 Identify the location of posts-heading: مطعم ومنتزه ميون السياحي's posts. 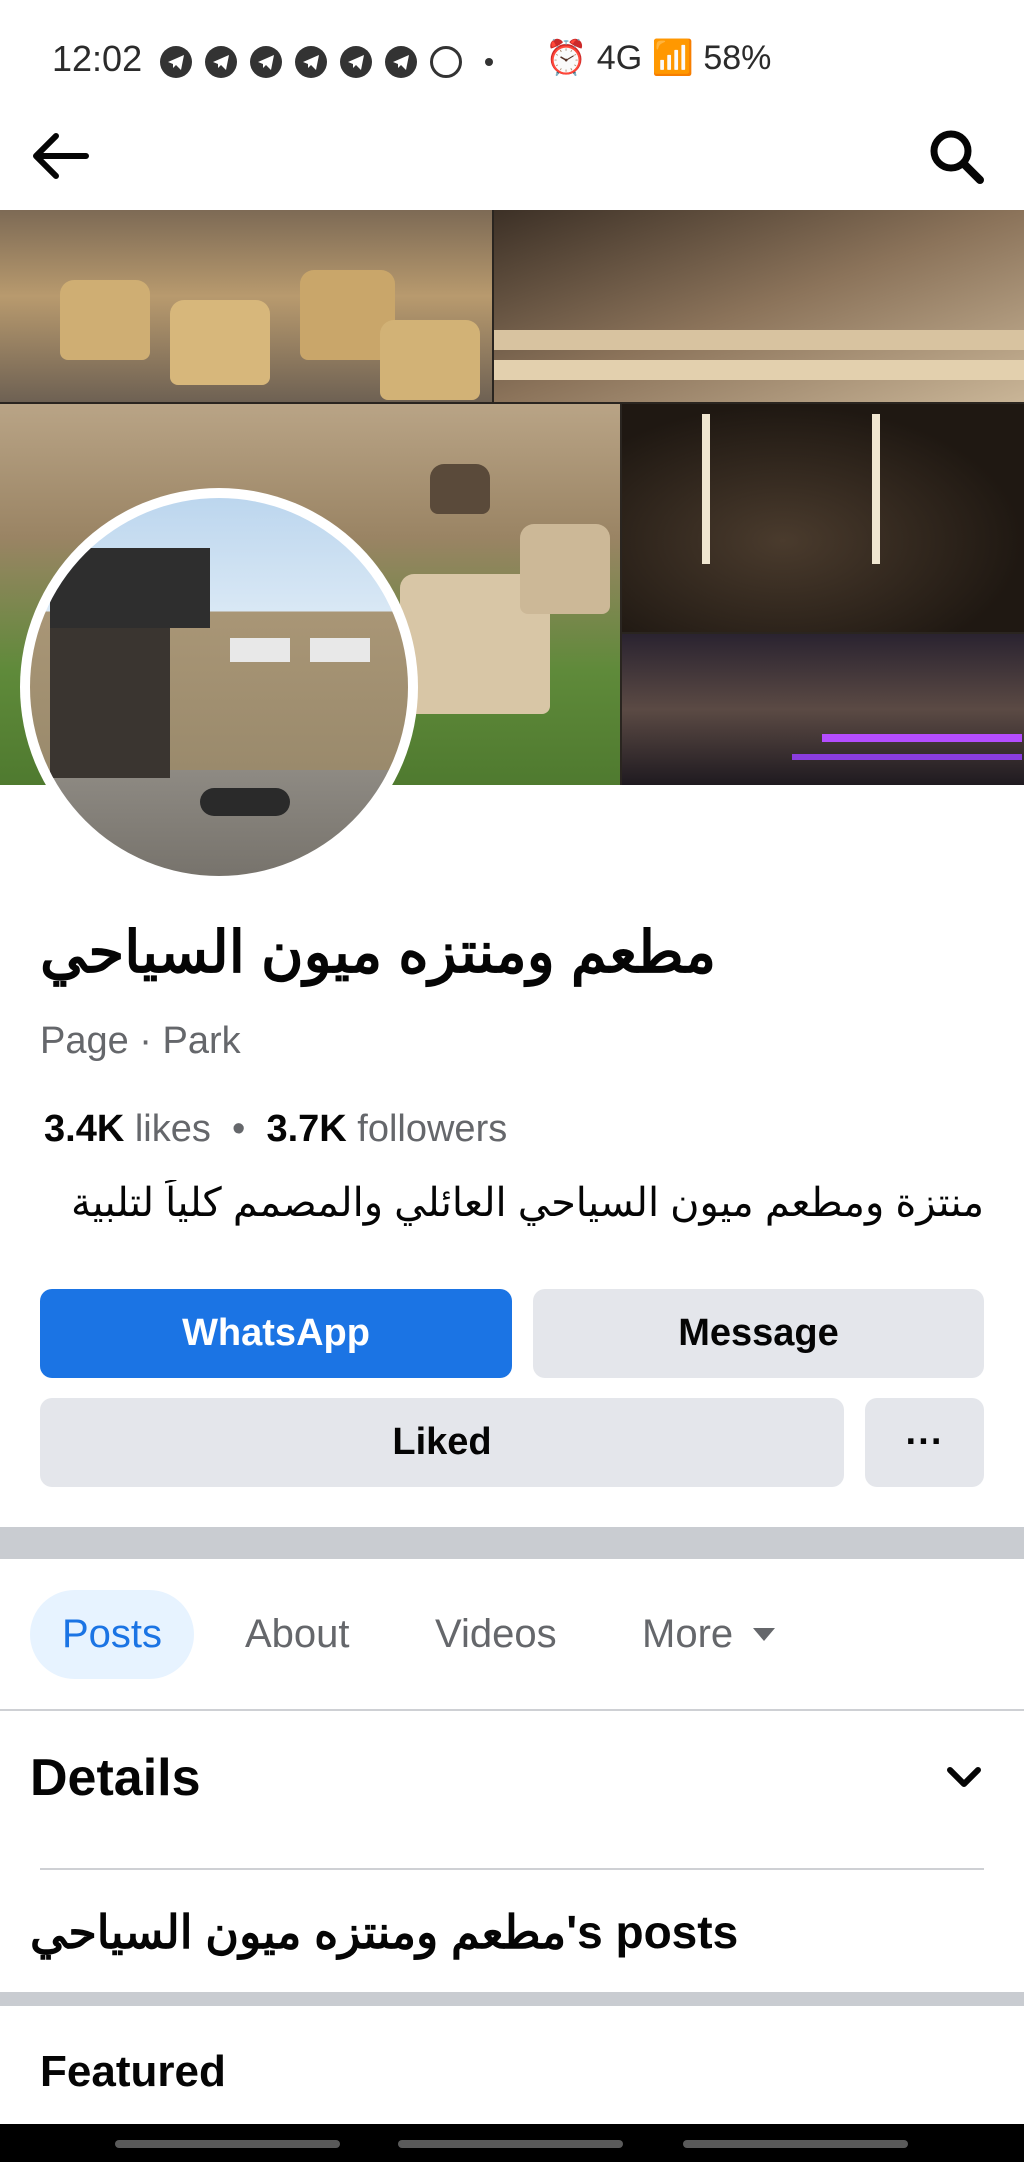
(384, 1932).